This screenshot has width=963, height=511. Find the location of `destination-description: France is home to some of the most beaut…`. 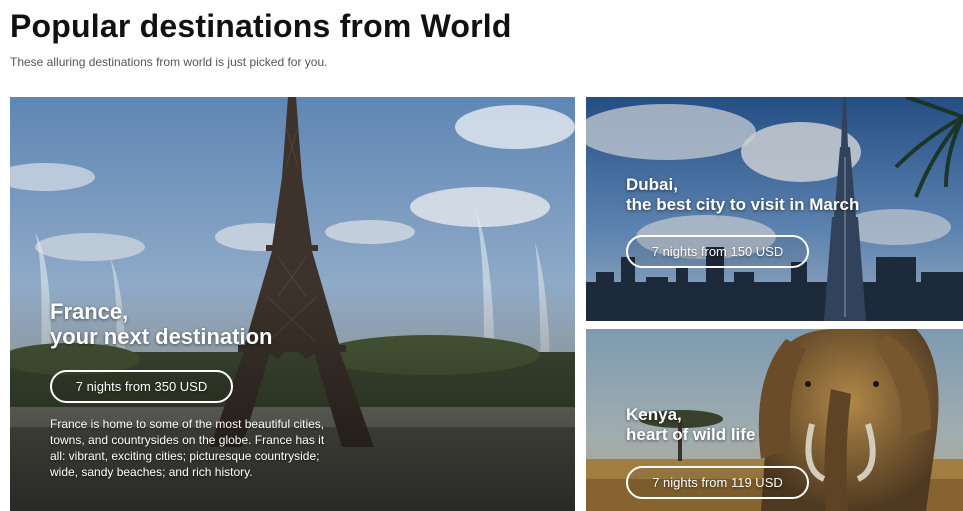

destination-description: France is home to some of the most beaut… is located at coordinates (187, 448).